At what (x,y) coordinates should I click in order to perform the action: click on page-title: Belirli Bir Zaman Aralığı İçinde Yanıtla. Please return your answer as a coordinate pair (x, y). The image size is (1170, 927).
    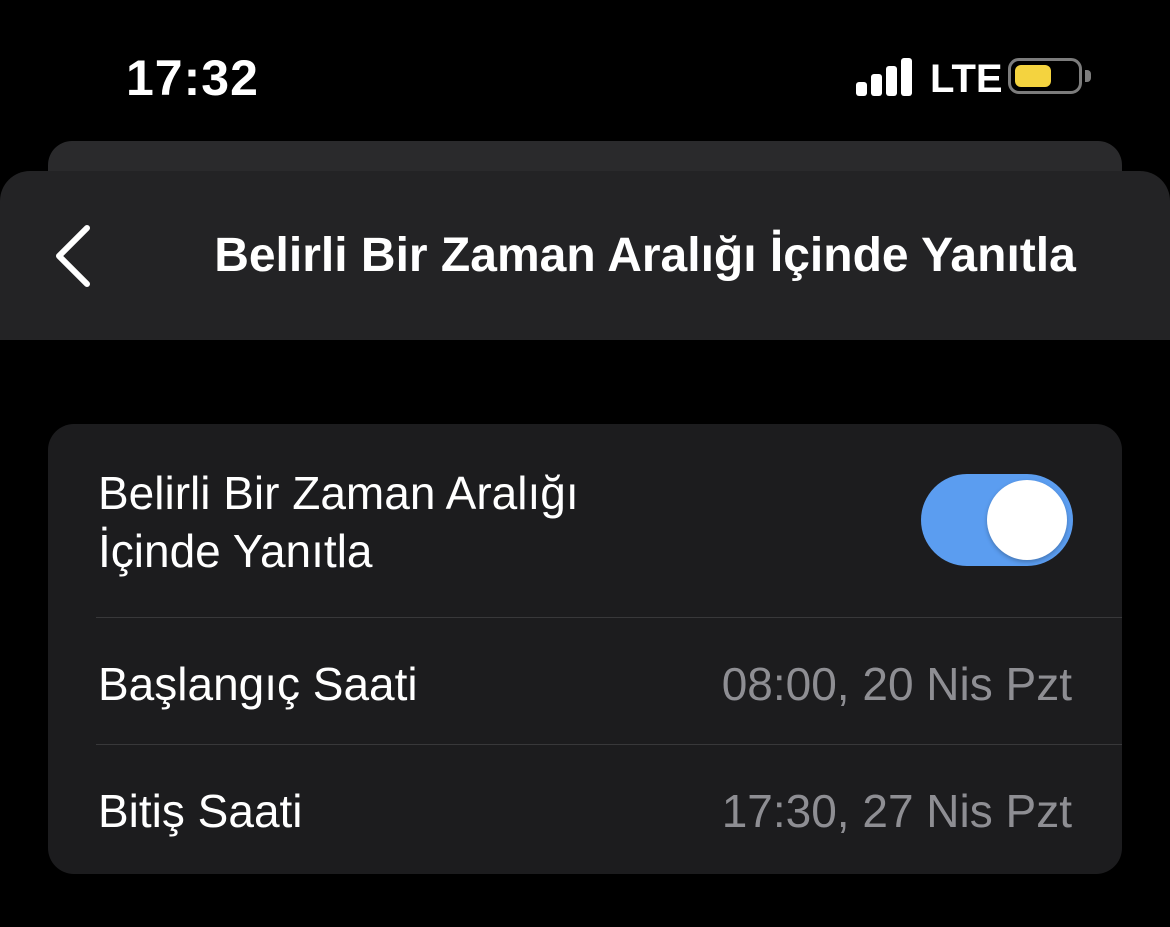
    Looking at the image, I should click on (645, 255).